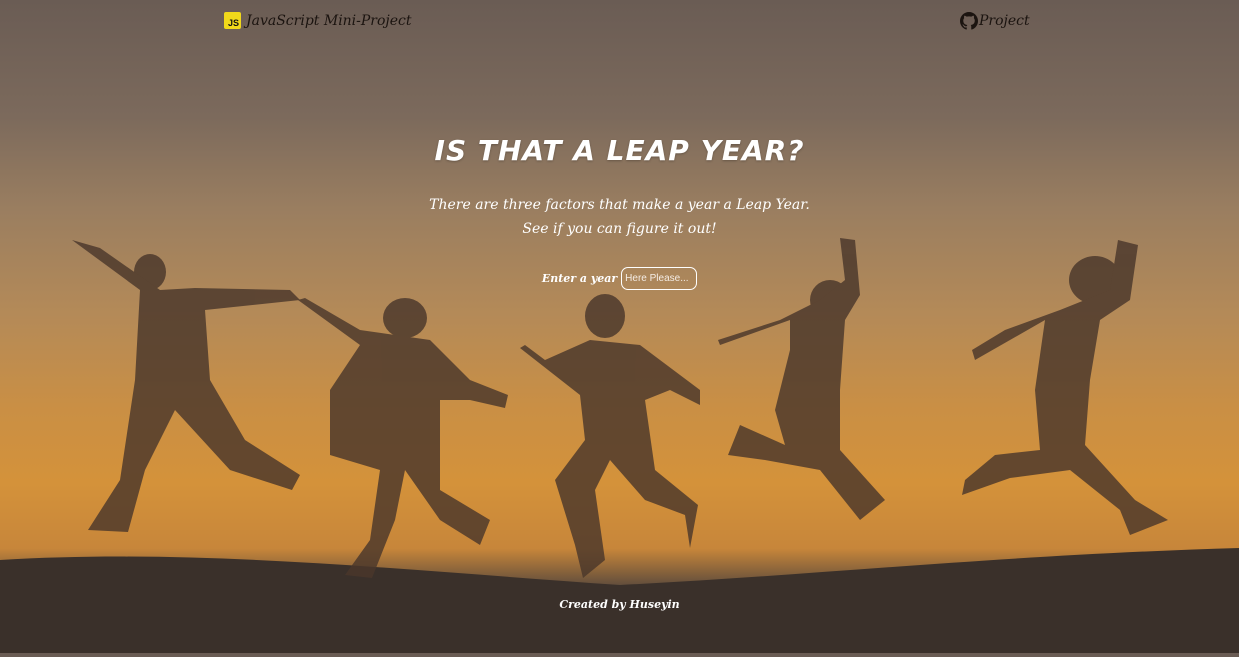 The height and width of the screenshot is (657, 1239). I want to click on brand-link: JS JavaScript Mini-Project, so click(318, 20).